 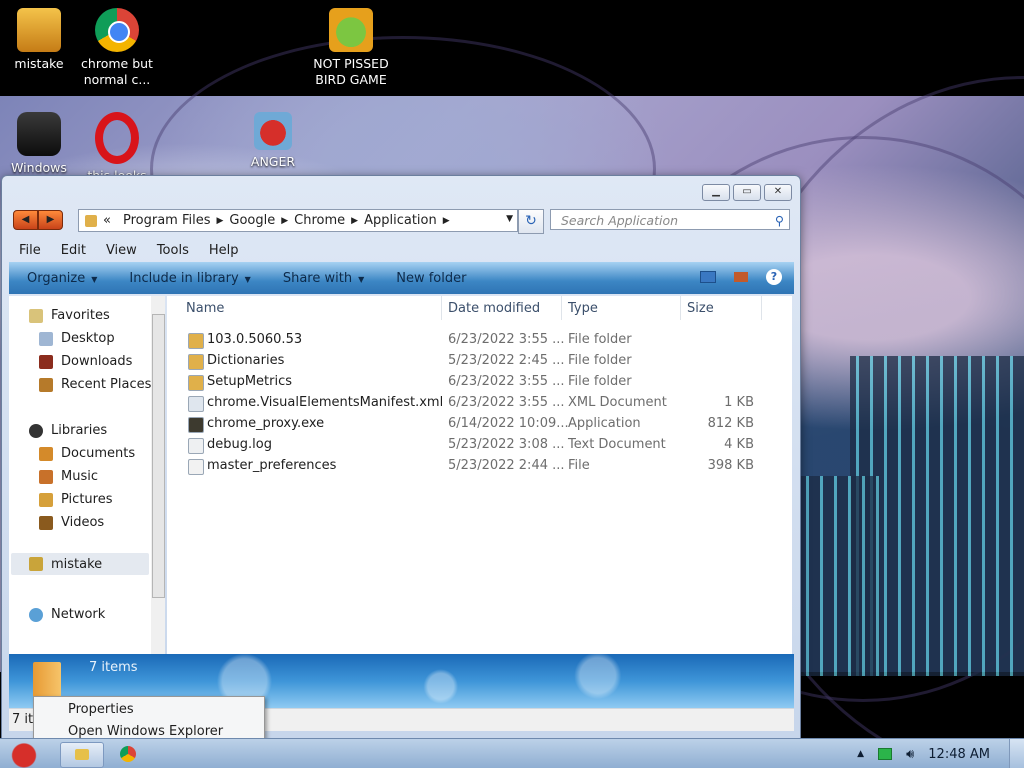 What do you see at coordinates (121, 250) in the screenshot?
I see `menu-view: View` at bounding box center [121, 250].